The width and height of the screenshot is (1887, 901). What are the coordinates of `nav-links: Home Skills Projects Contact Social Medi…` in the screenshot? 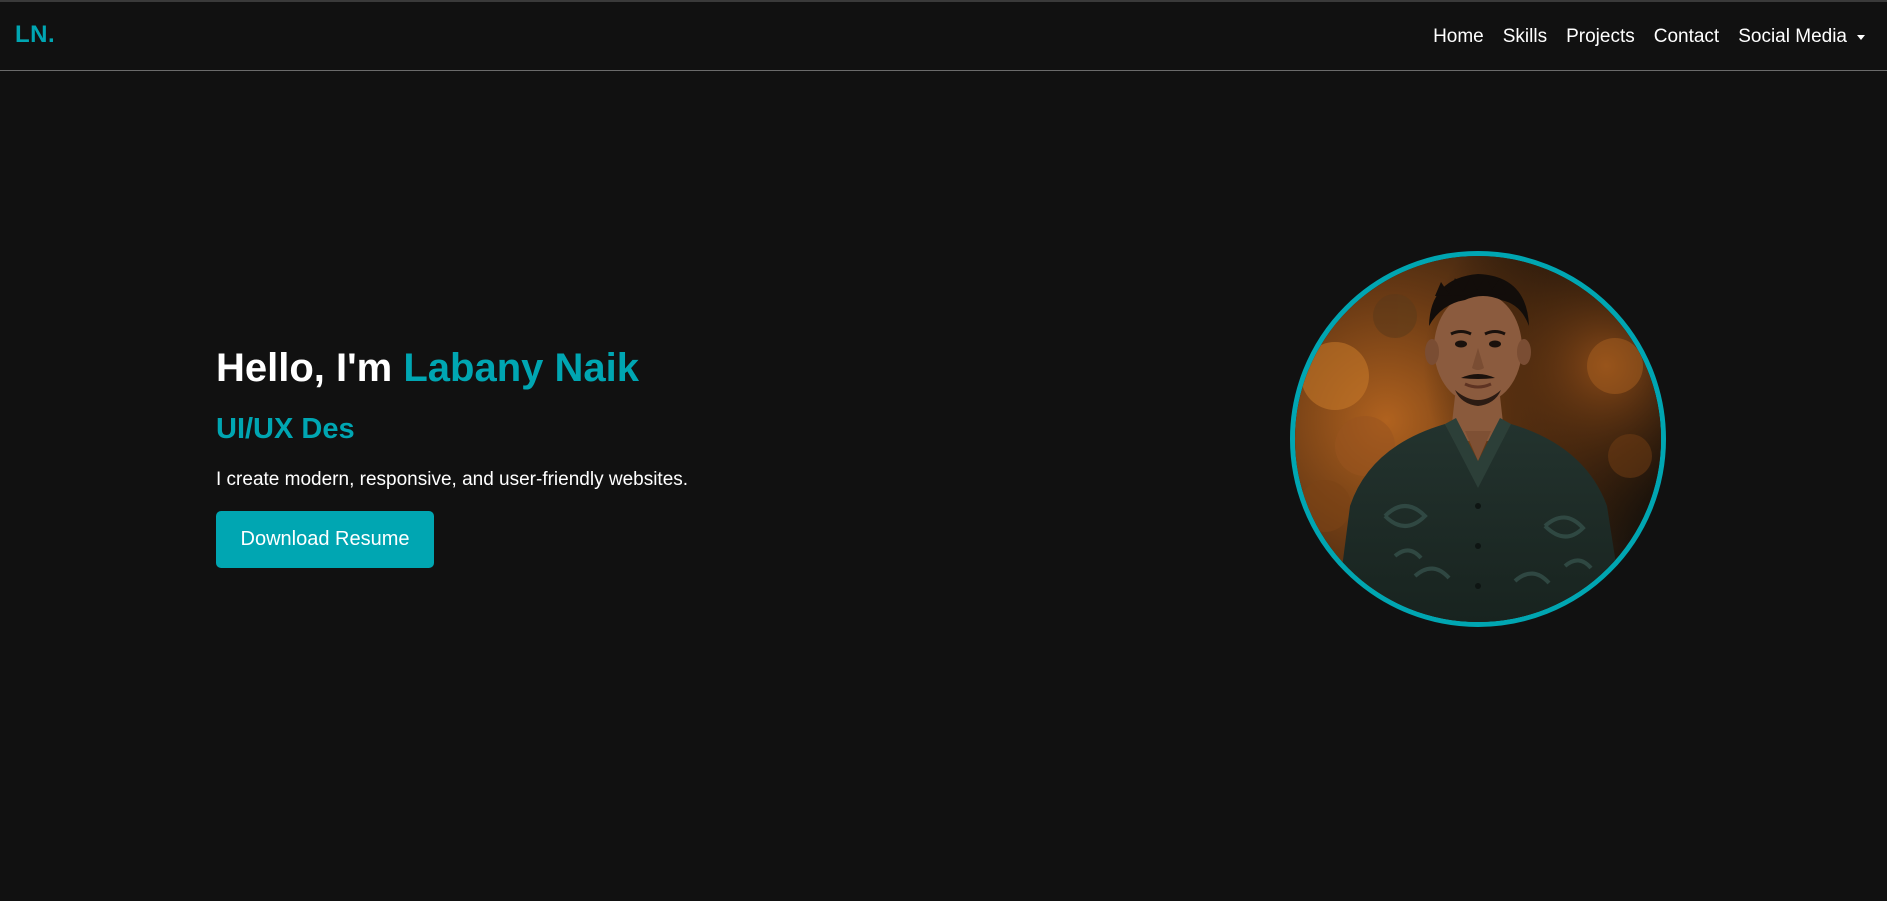 It's located at (1639, 37).